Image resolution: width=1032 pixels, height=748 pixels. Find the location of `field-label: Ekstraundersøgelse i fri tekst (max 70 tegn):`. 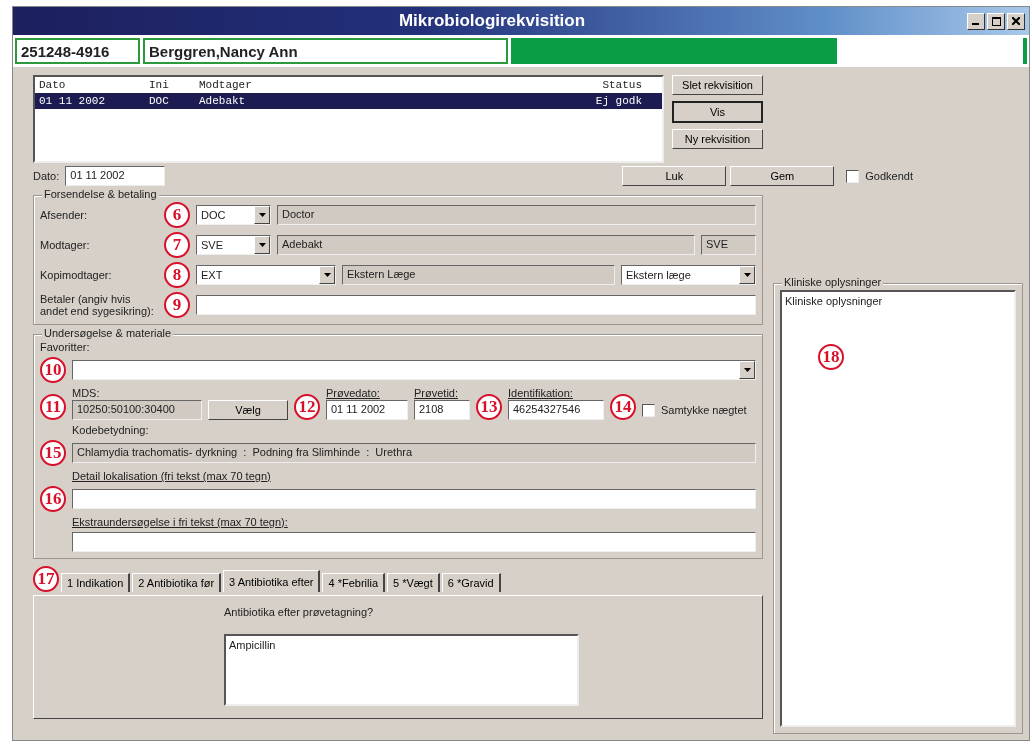

field-label: Ekstraundersøgelse i fri tekst (max 70 tegn): is located at coordinates (180, 522).